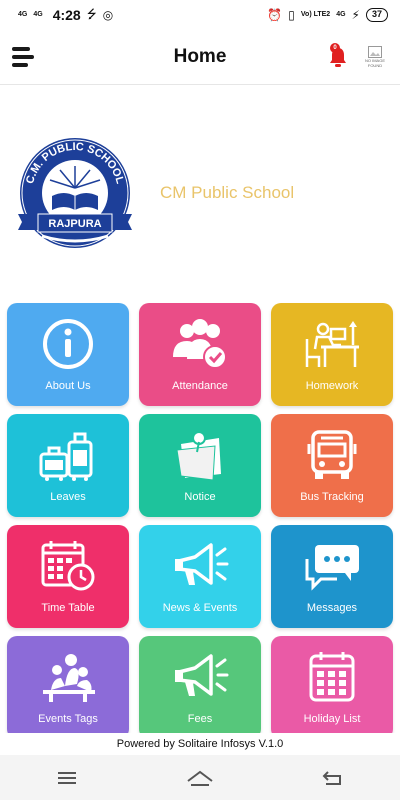 The height and width of the screenshot is (800, 400). I want to click on tile-bus-tracking: Bus Tracking, so click(332, 465).